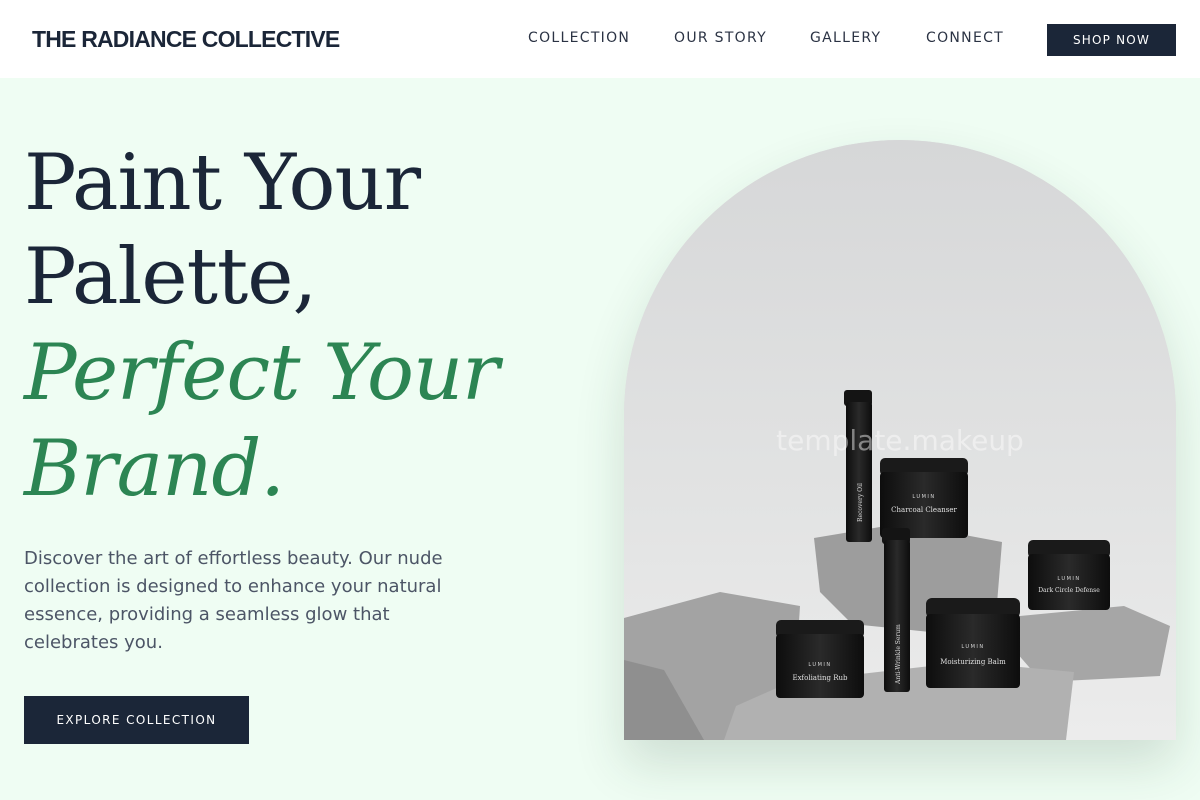 Image resolution: width=1200 pixels, height=800 pixels. I want to click on brand-logo: THE RADIANCE COLLECTIVE, so click(186, 39).